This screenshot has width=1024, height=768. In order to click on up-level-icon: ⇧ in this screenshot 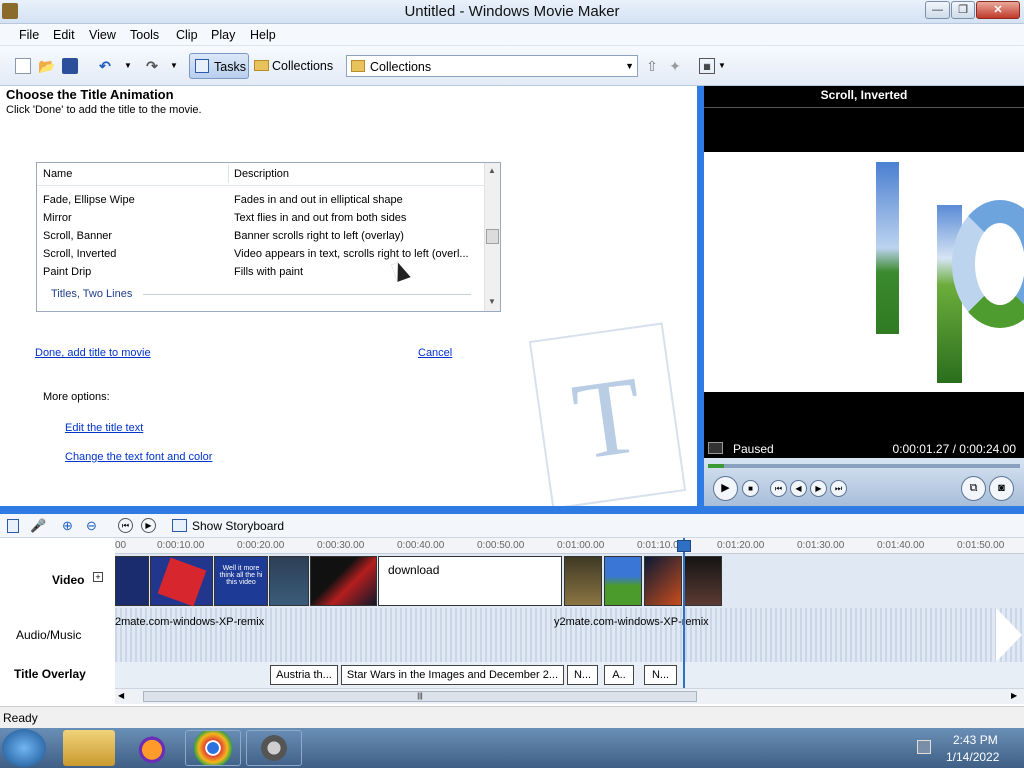, I will do `click(652, 66)`.